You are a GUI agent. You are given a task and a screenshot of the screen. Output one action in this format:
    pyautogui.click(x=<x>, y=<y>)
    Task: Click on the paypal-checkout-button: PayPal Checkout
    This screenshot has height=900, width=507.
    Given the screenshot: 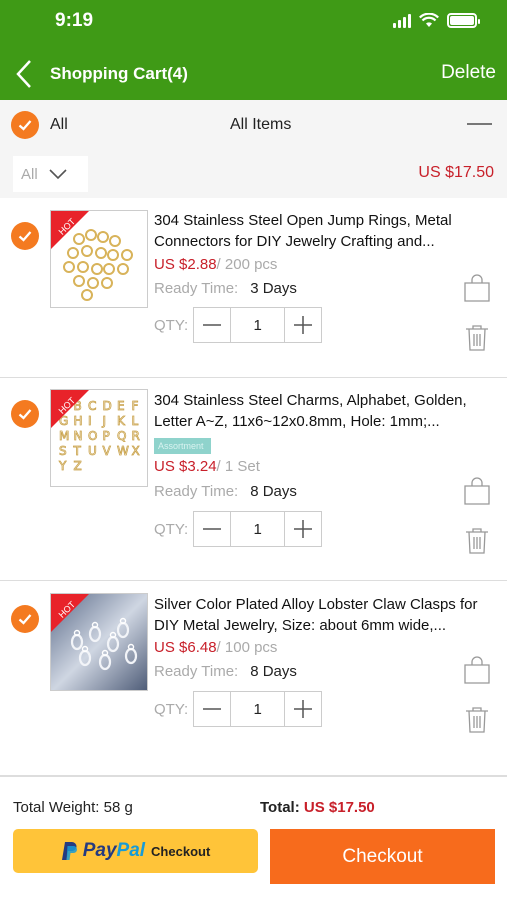 What is the action you would take?
    pyautogui.click(x=135, y=851)
    